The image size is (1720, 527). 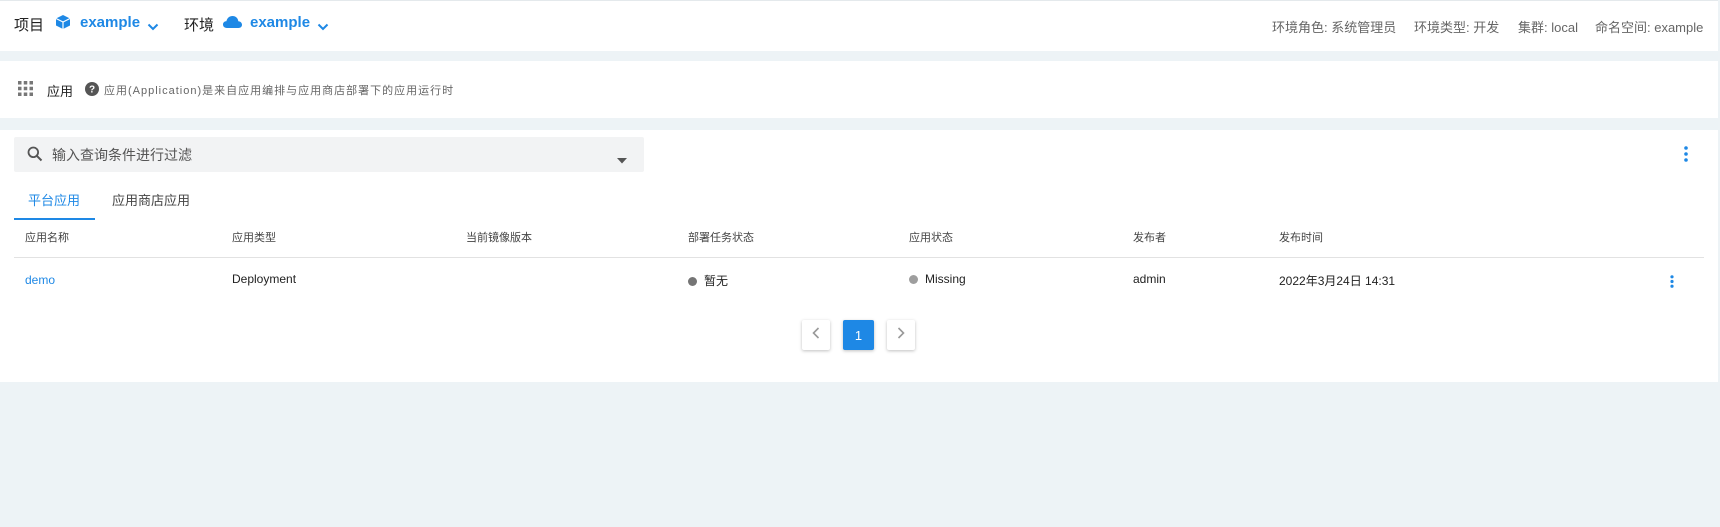 What do you see at coordinates (322, 155) in the screenshot?
I see `filter-input` at bounding box center [322, 155].